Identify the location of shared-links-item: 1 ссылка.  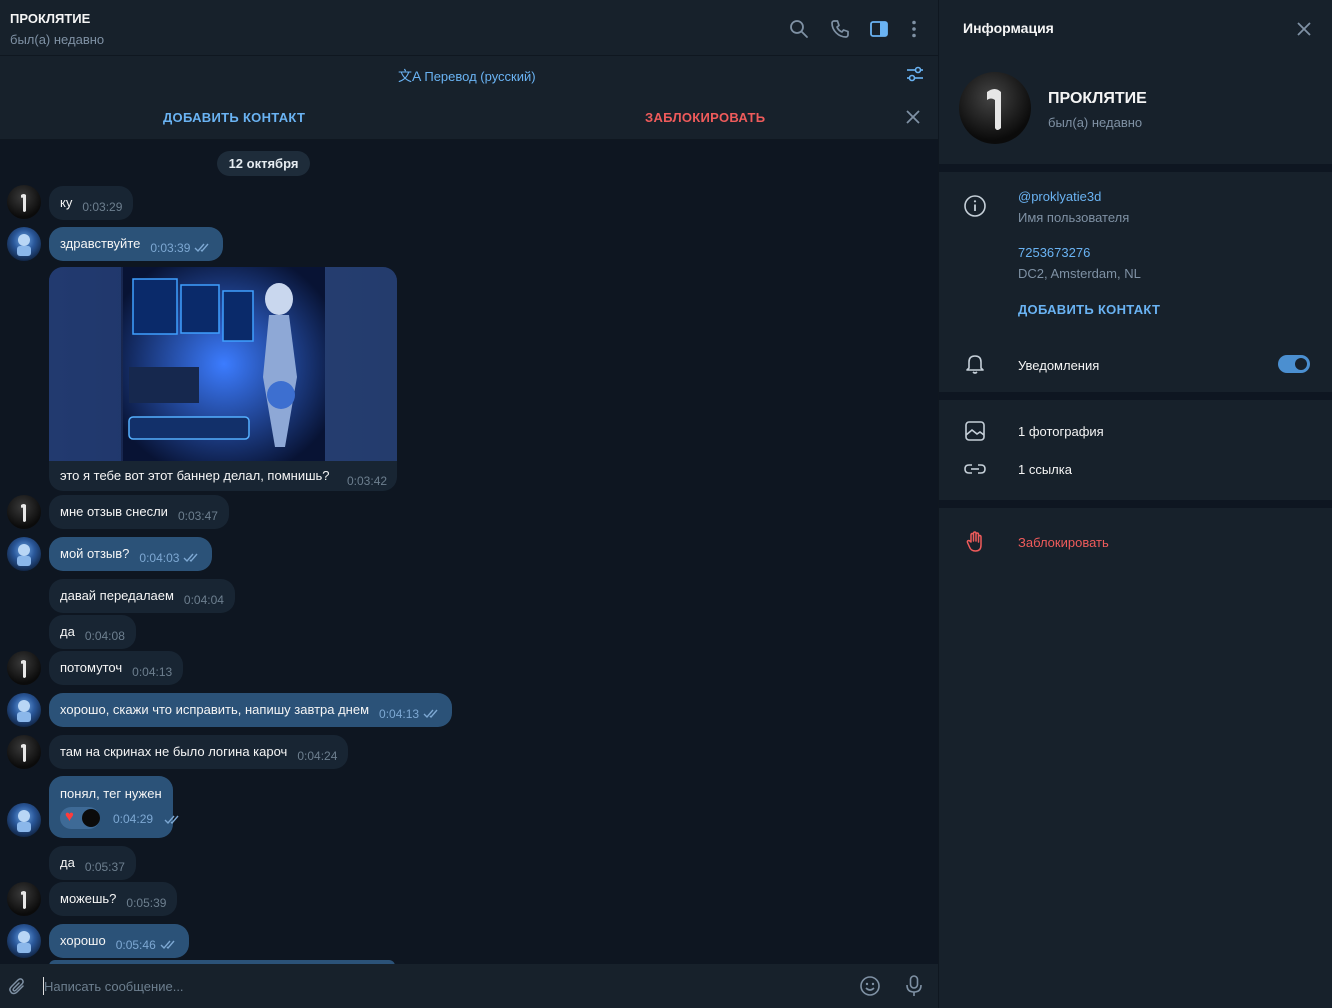
(1045, 469).